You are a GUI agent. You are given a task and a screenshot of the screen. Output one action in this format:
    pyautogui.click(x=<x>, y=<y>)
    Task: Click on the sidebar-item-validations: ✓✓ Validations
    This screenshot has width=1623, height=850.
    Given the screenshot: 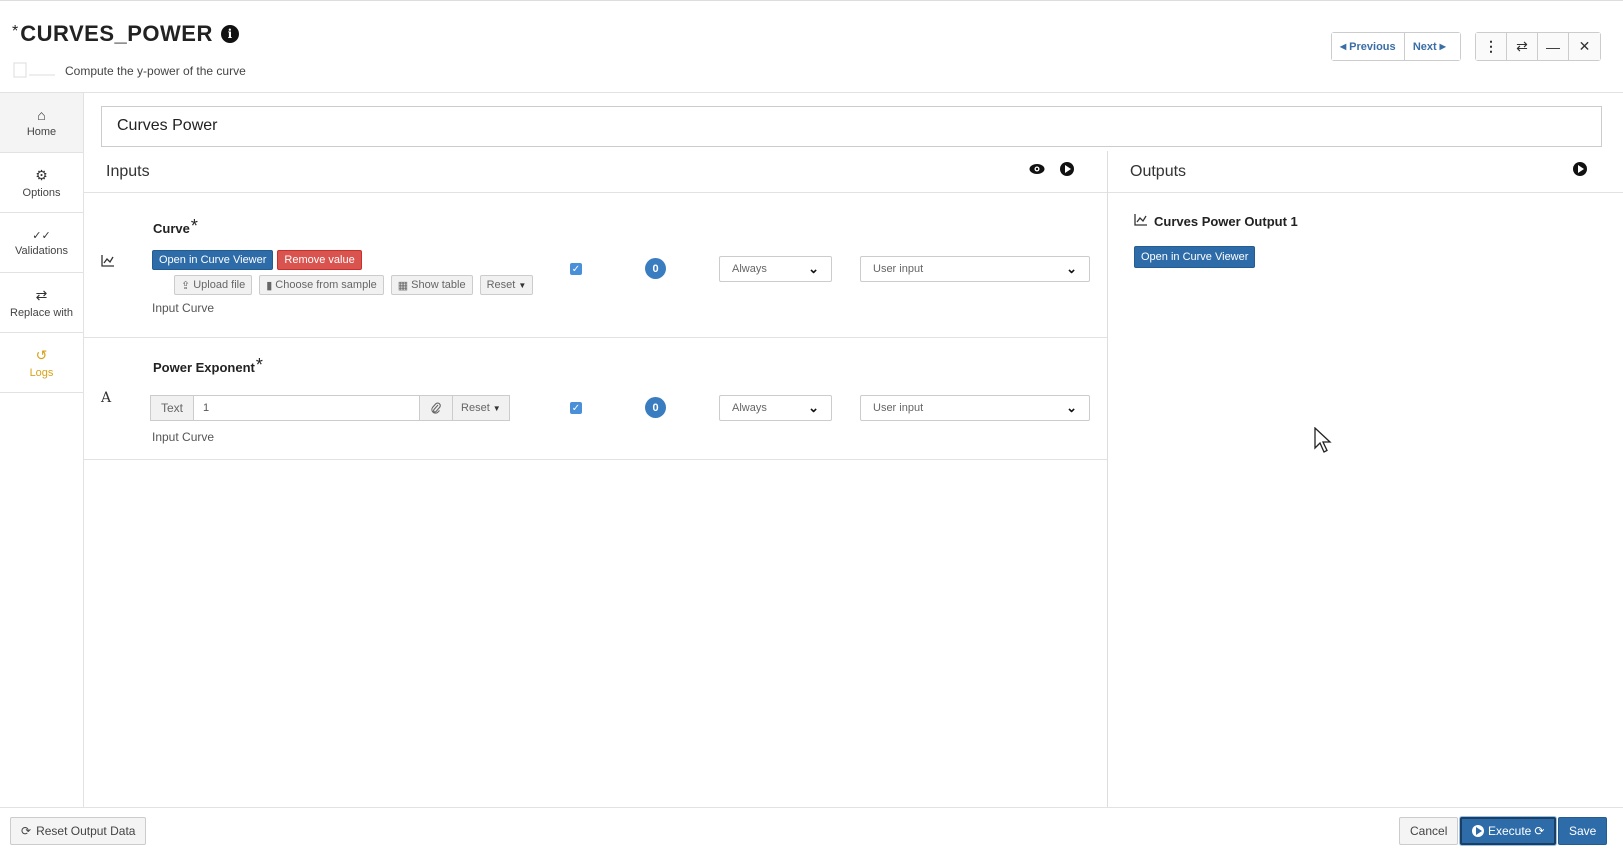 What is the action you would take?
    pyautogui.click(x=41, y=243)
    